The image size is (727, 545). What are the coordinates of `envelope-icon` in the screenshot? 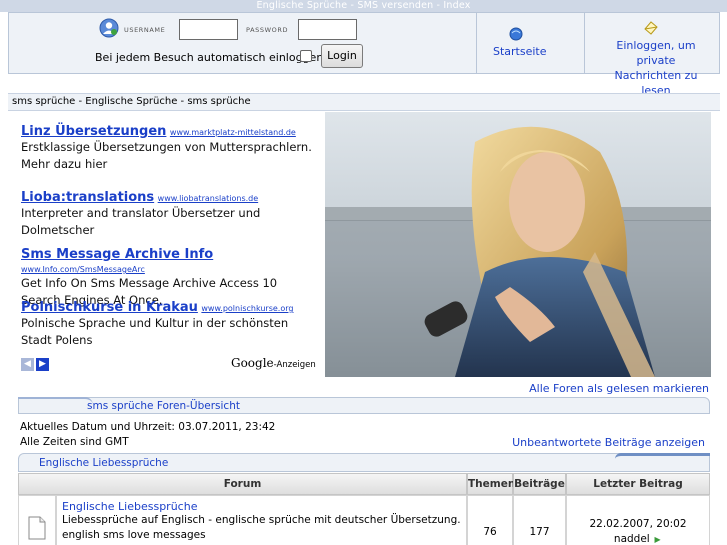 It's located at (651, 28).